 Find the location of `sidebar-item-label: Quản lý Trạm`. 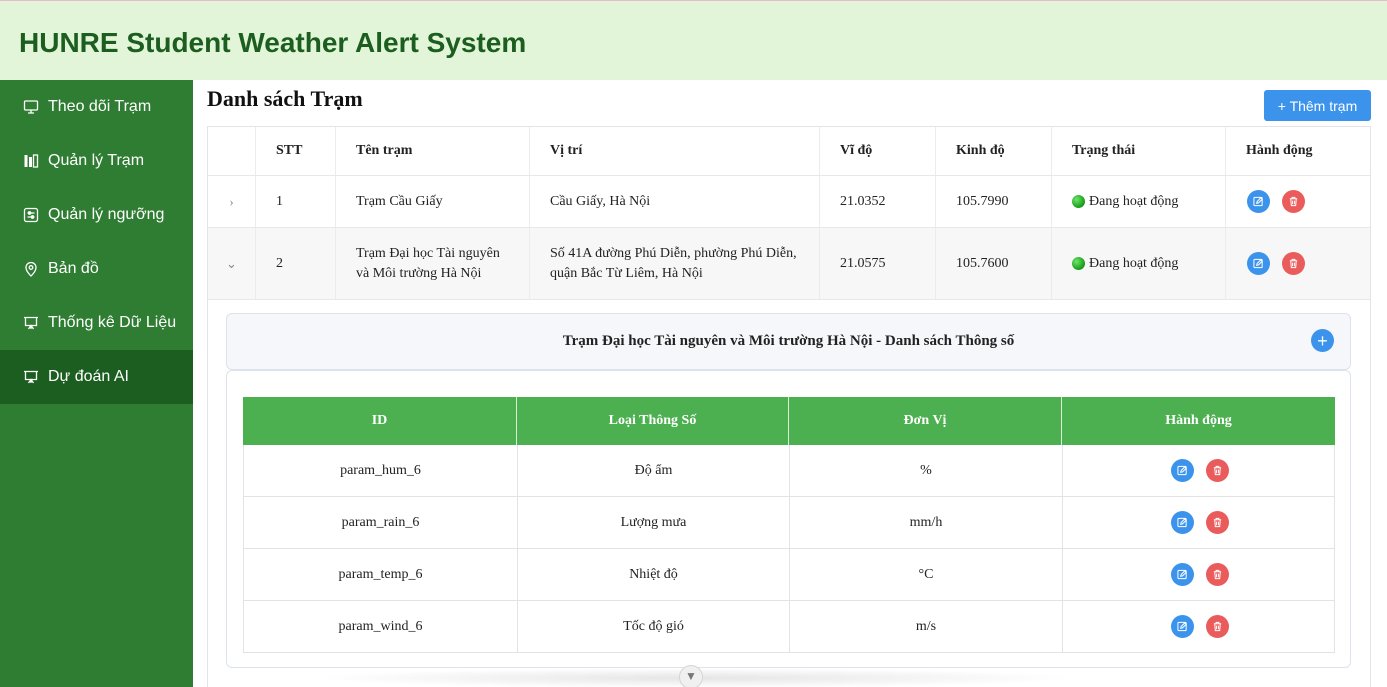

sidebar-item-label: Quản lý Trạm is located at coordinates (96, 160).